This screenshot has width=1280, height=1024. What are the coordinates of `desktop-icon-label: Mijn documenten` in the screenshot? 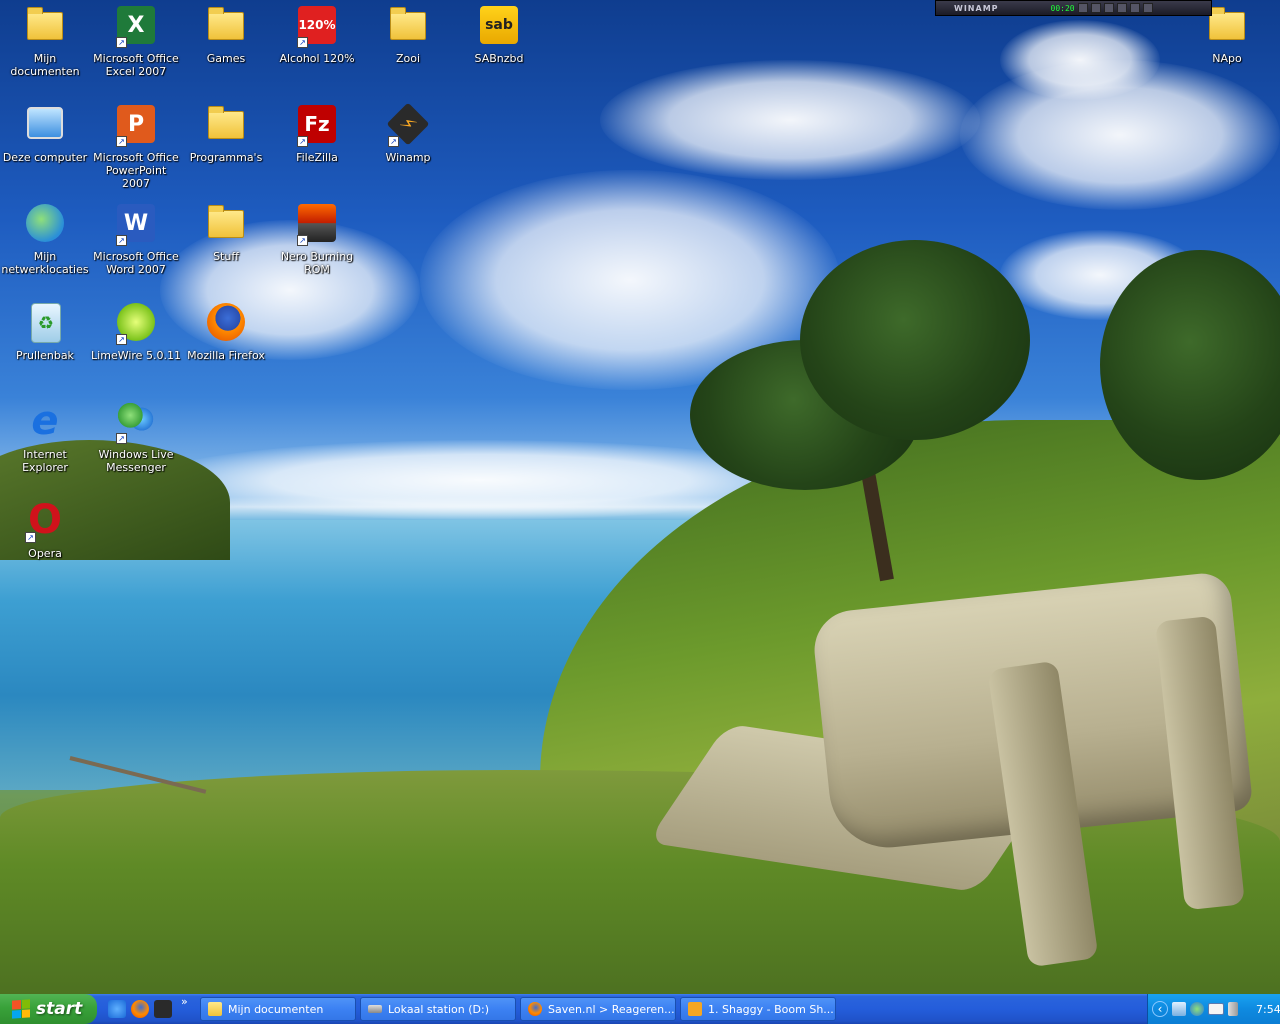 It's located at (45, 65).